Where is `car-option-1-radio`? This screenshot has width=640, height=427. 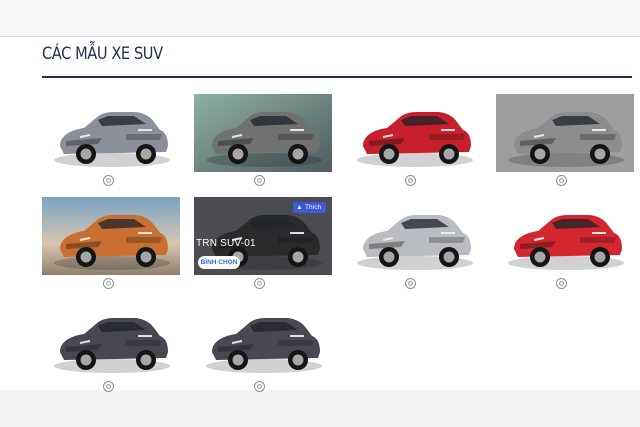
car-option-1-radio is located at coordinates (108, 180).